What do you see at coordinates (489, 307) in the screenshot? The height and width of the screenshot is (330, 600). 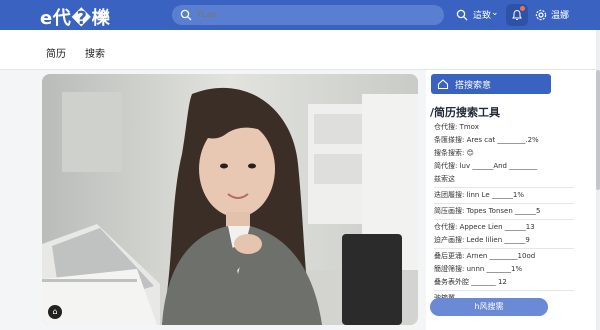 I see `sidebar-search-button: h风搜需` at bounding box center [489, 307].